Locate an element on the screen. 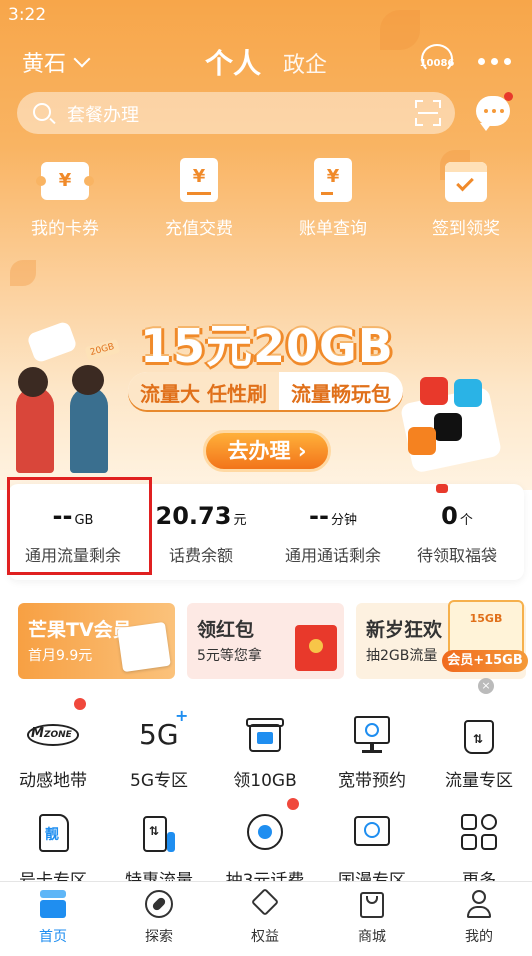 The image size is (532, 956). gift-box-icon is located at coordinates (265, 734).